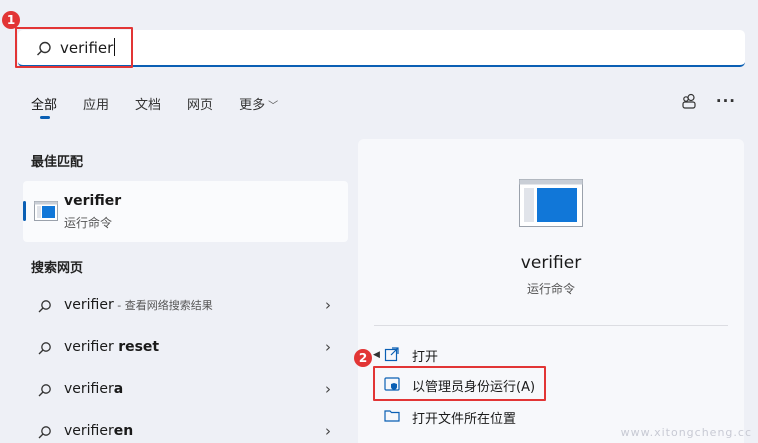 This screenshot has height=443, width=758. Describe the element at coordinates (551, 325) in the screenshot. I see `divider` at that location.